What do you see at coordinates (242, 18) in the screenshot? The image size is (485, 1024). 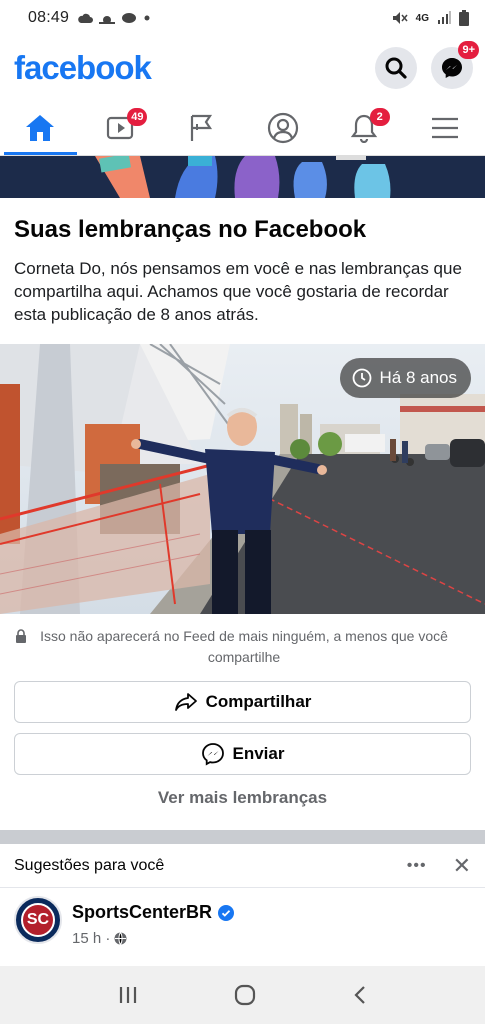 I see `status-bar: 08:49 4G` at bounding box center [242, 18].